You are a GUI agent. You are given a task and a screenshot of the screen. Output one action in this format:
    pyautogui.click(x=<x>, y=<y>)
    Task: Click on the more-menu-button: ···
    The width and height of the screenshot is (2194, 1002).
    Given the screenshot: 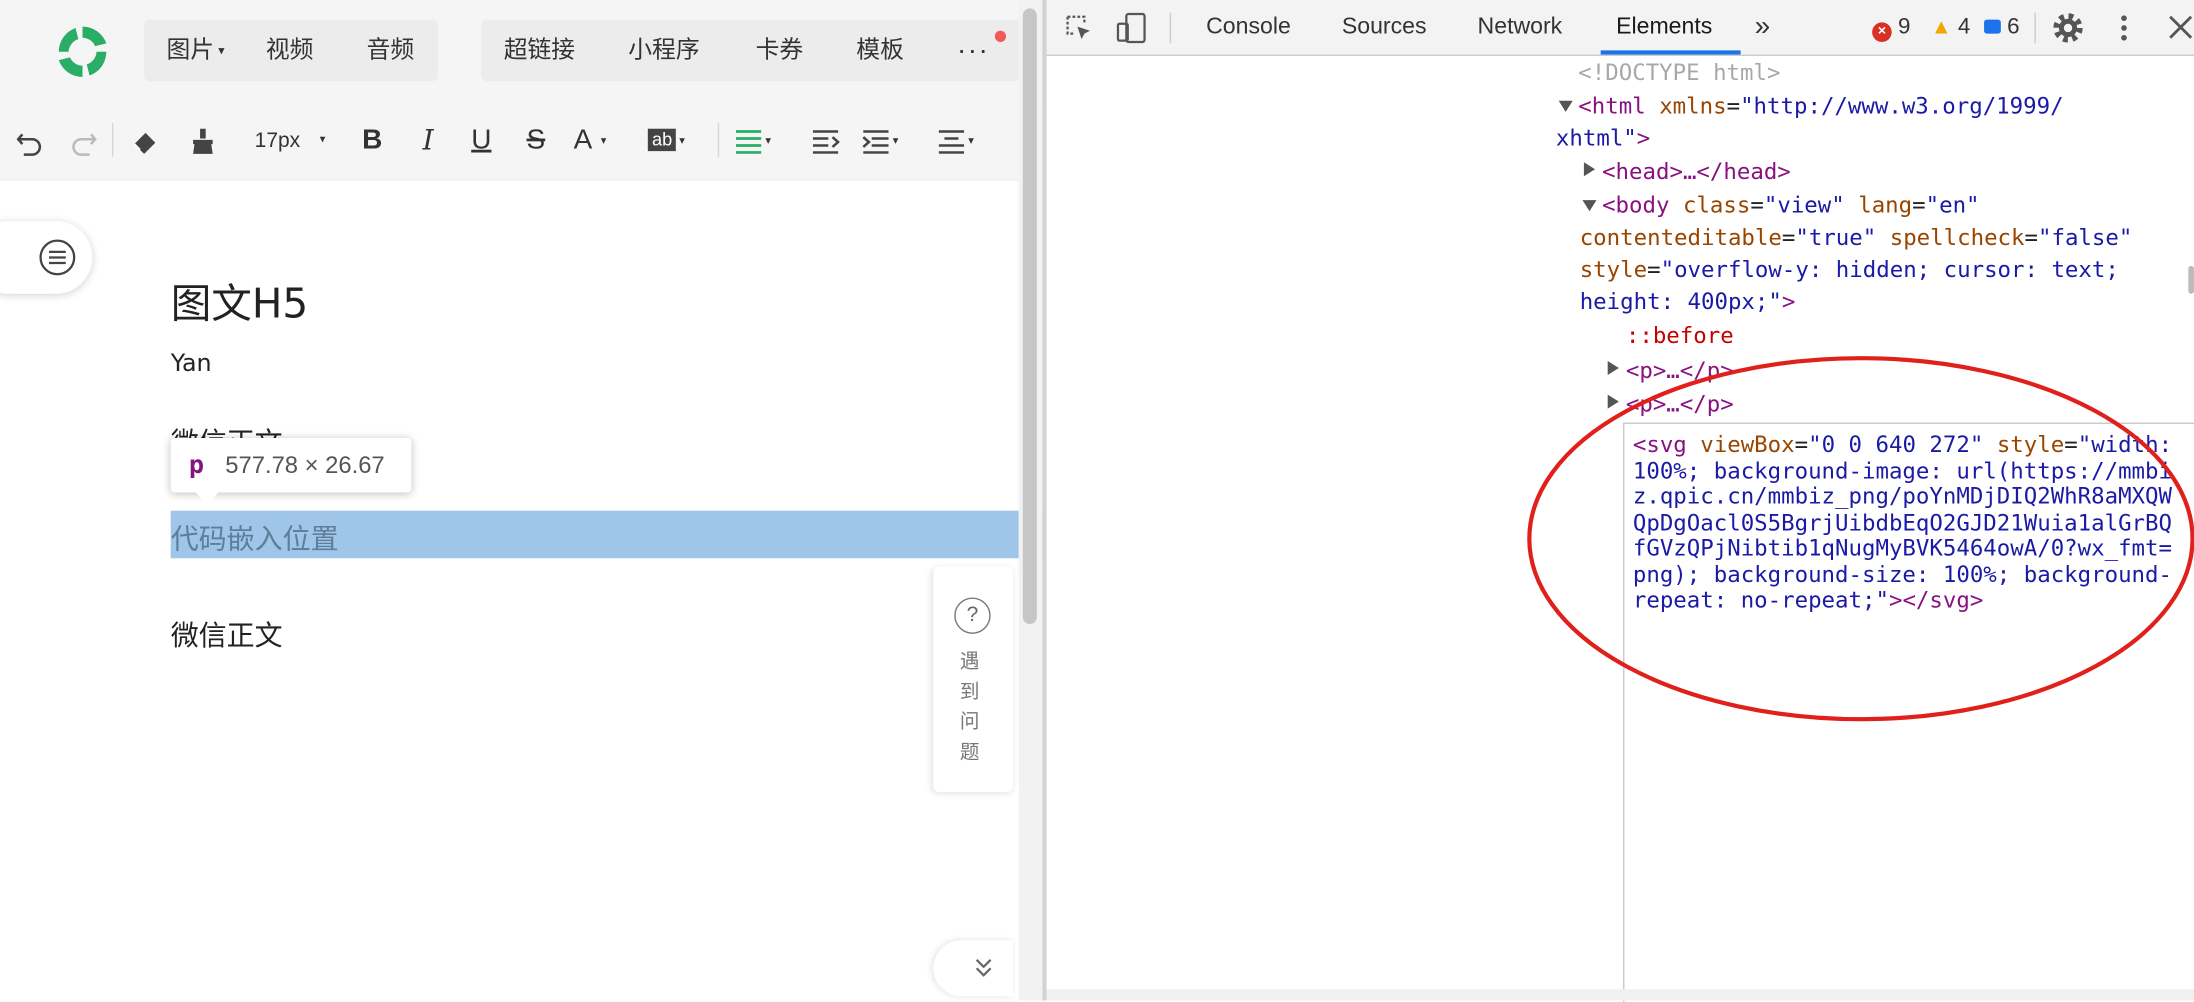 What is the action you would take?
    pyautogui.click(x=973, y=51)
    